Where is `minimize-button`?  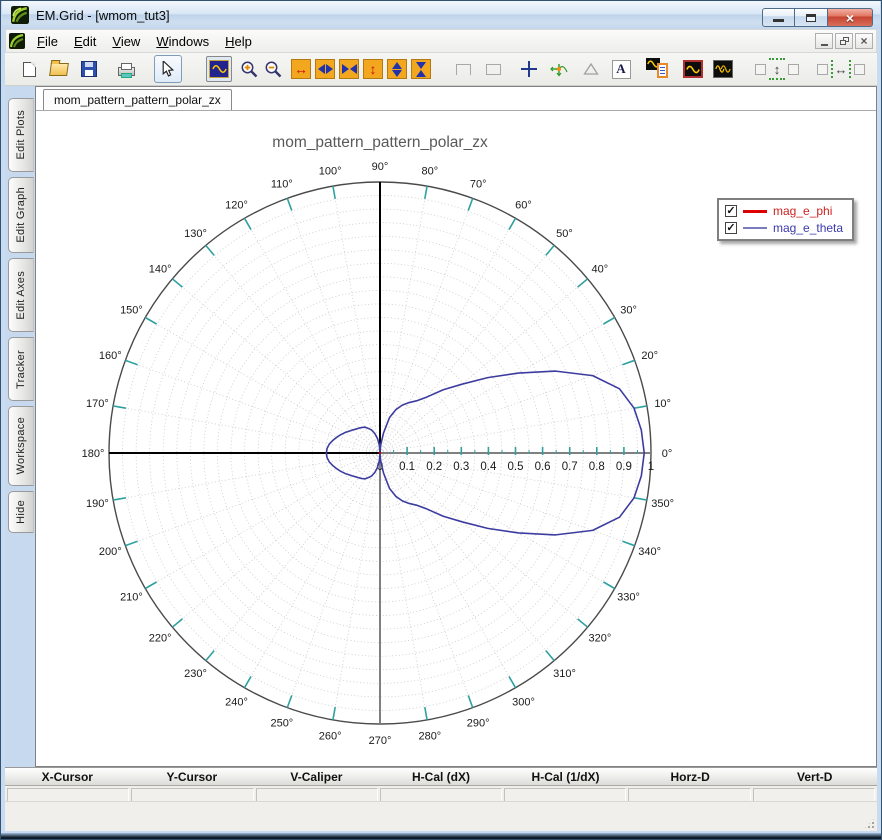 minimize-button is located at coordinates (778, 17).